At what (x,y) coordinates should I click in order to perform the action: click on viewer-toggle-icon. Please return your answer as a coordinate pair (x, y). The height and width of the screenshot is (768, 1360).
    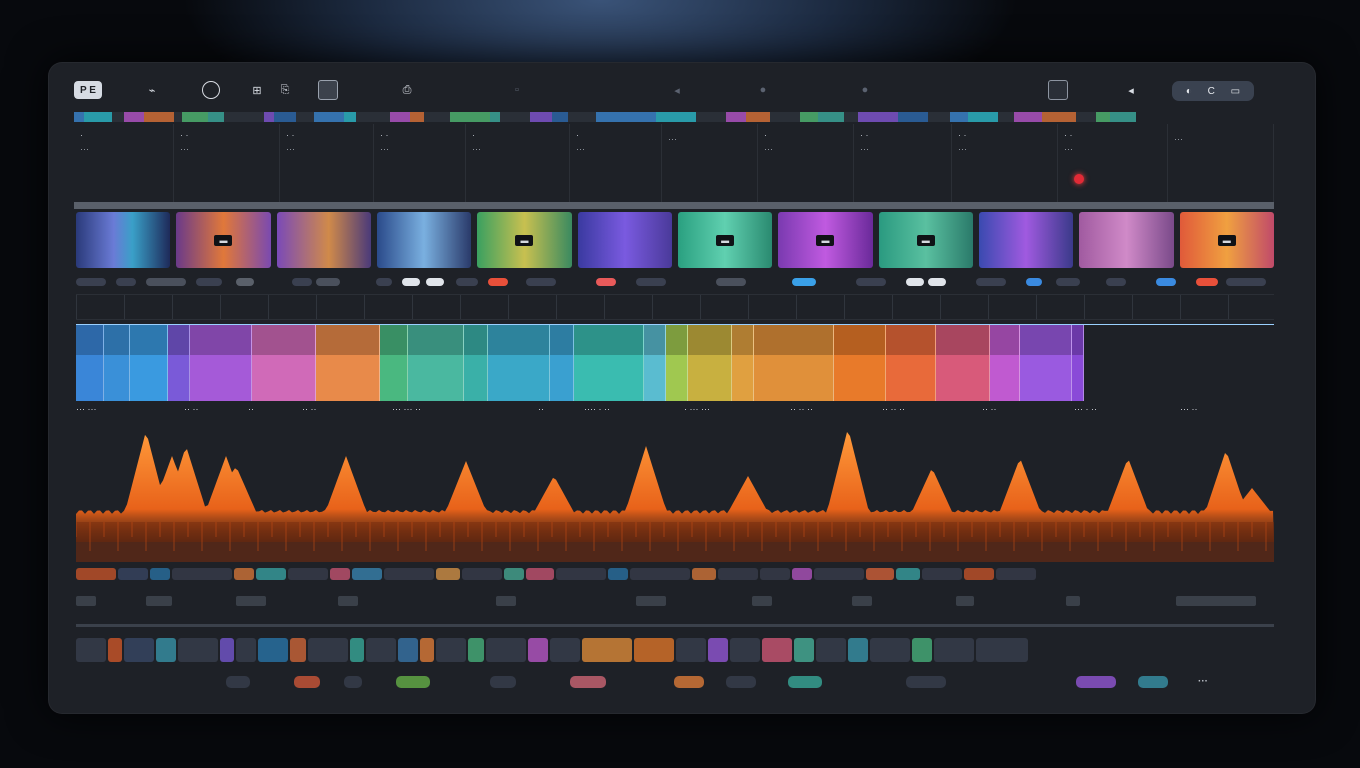
    Looking at the image, I should click on (1058, 90).